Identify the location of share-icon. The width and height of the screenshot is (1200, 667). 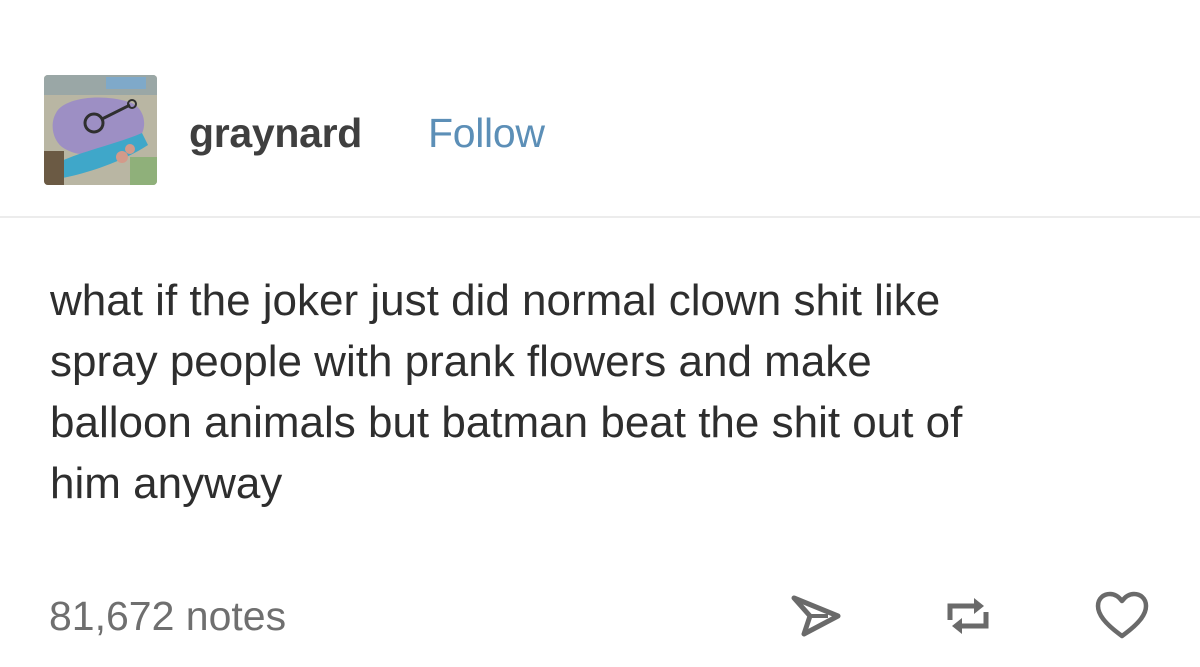
(816, 616).